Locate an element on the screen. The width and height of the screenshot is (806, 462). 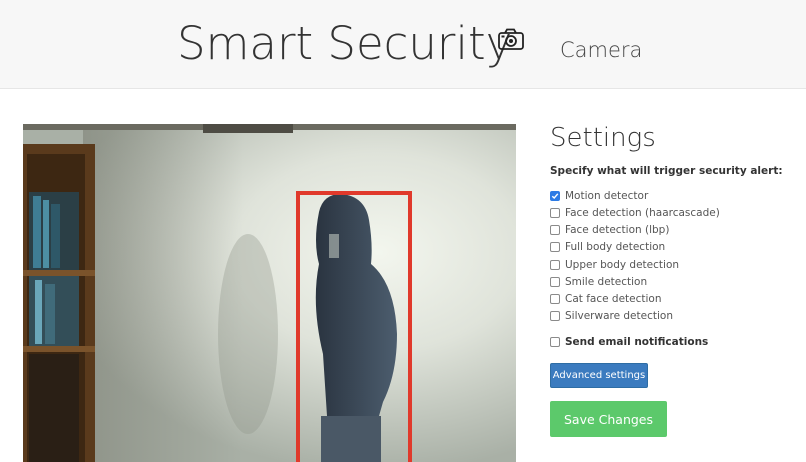
email-notifications-checkbox is located at coordinates (555, 342).